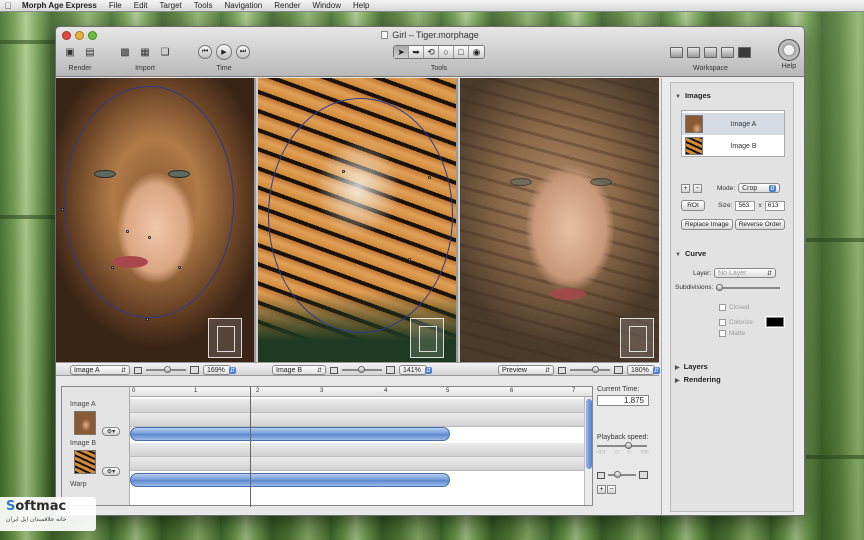  I want to click on panel-c-select: Preview ⇵, so click(526, 370).